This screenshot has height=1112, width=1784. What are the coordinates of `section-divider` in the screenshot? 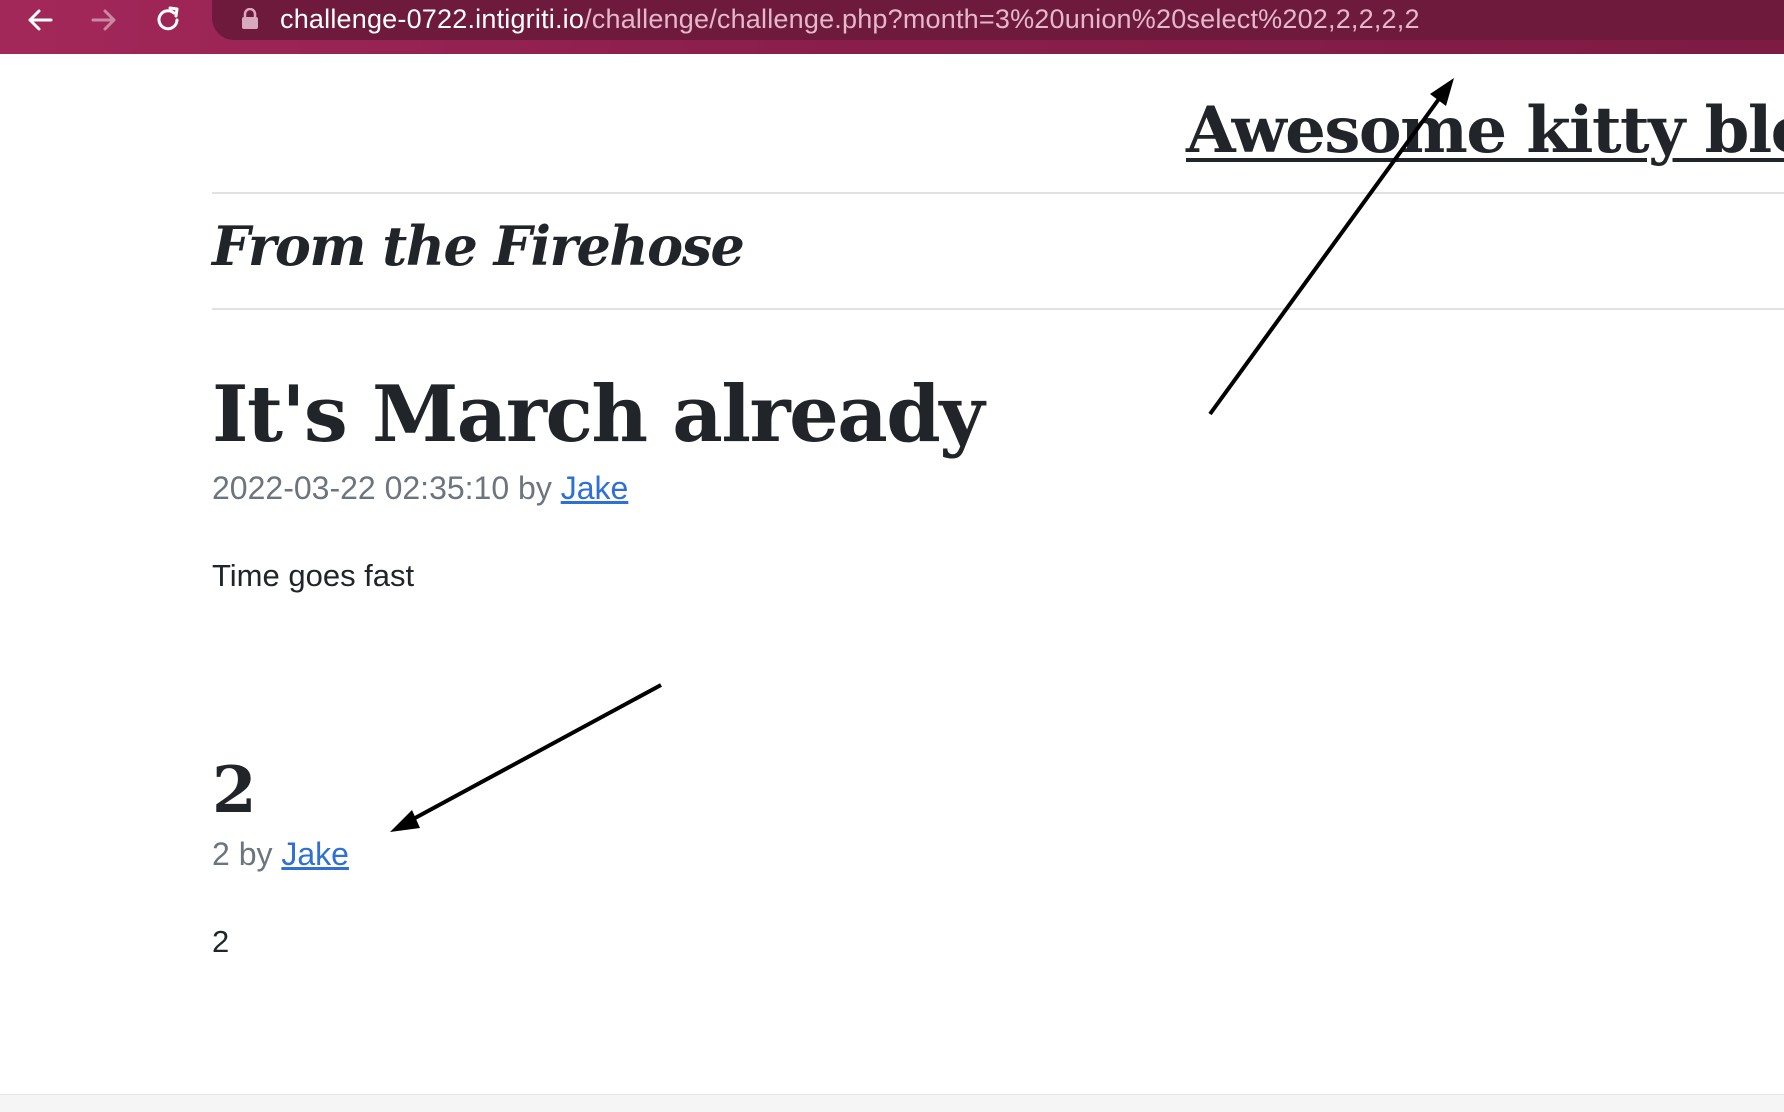 It's located at (998, 309).